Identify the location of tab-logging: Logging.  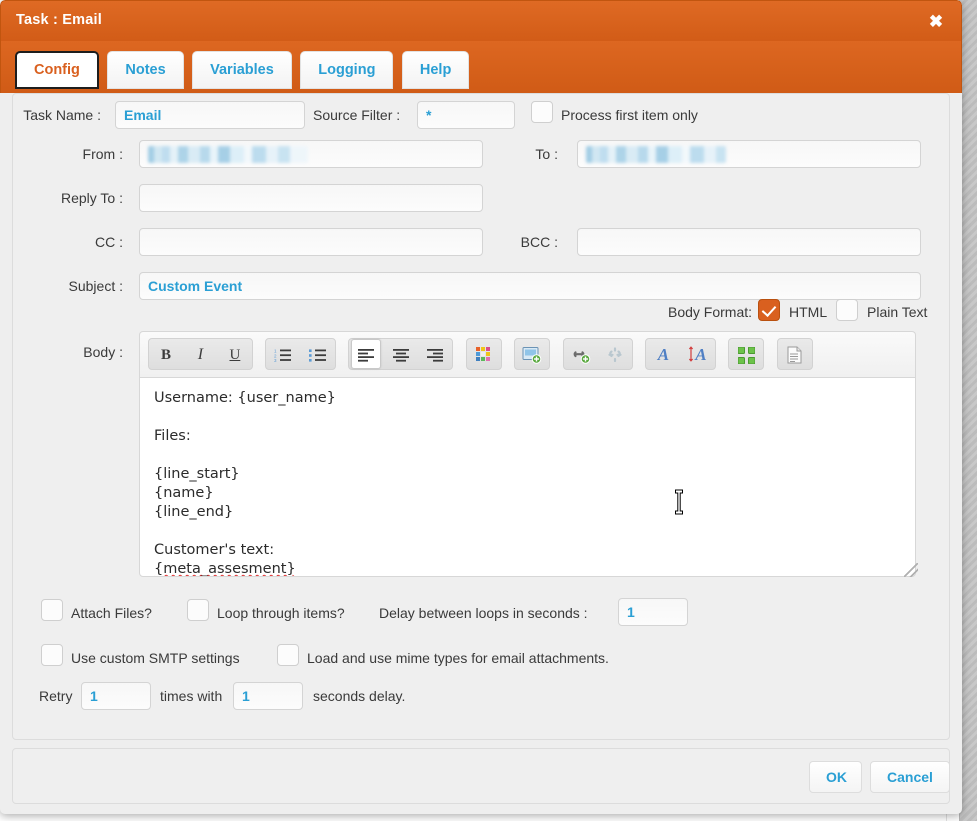
(347, 70).